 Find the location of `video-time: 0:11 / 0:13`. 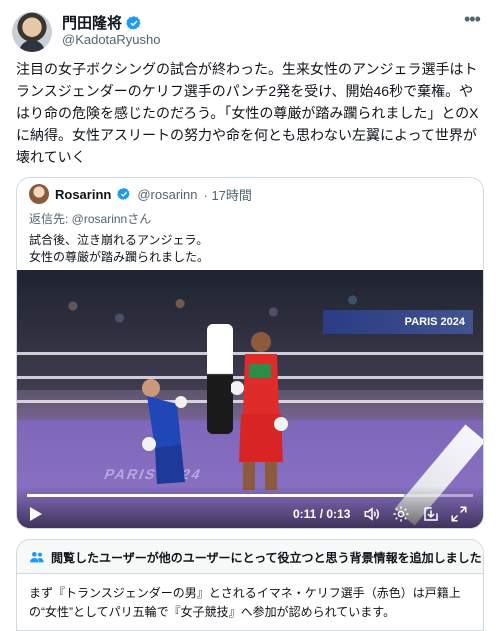

video-time: 0:11 / 0:13 is located at coordinates (322, 514).